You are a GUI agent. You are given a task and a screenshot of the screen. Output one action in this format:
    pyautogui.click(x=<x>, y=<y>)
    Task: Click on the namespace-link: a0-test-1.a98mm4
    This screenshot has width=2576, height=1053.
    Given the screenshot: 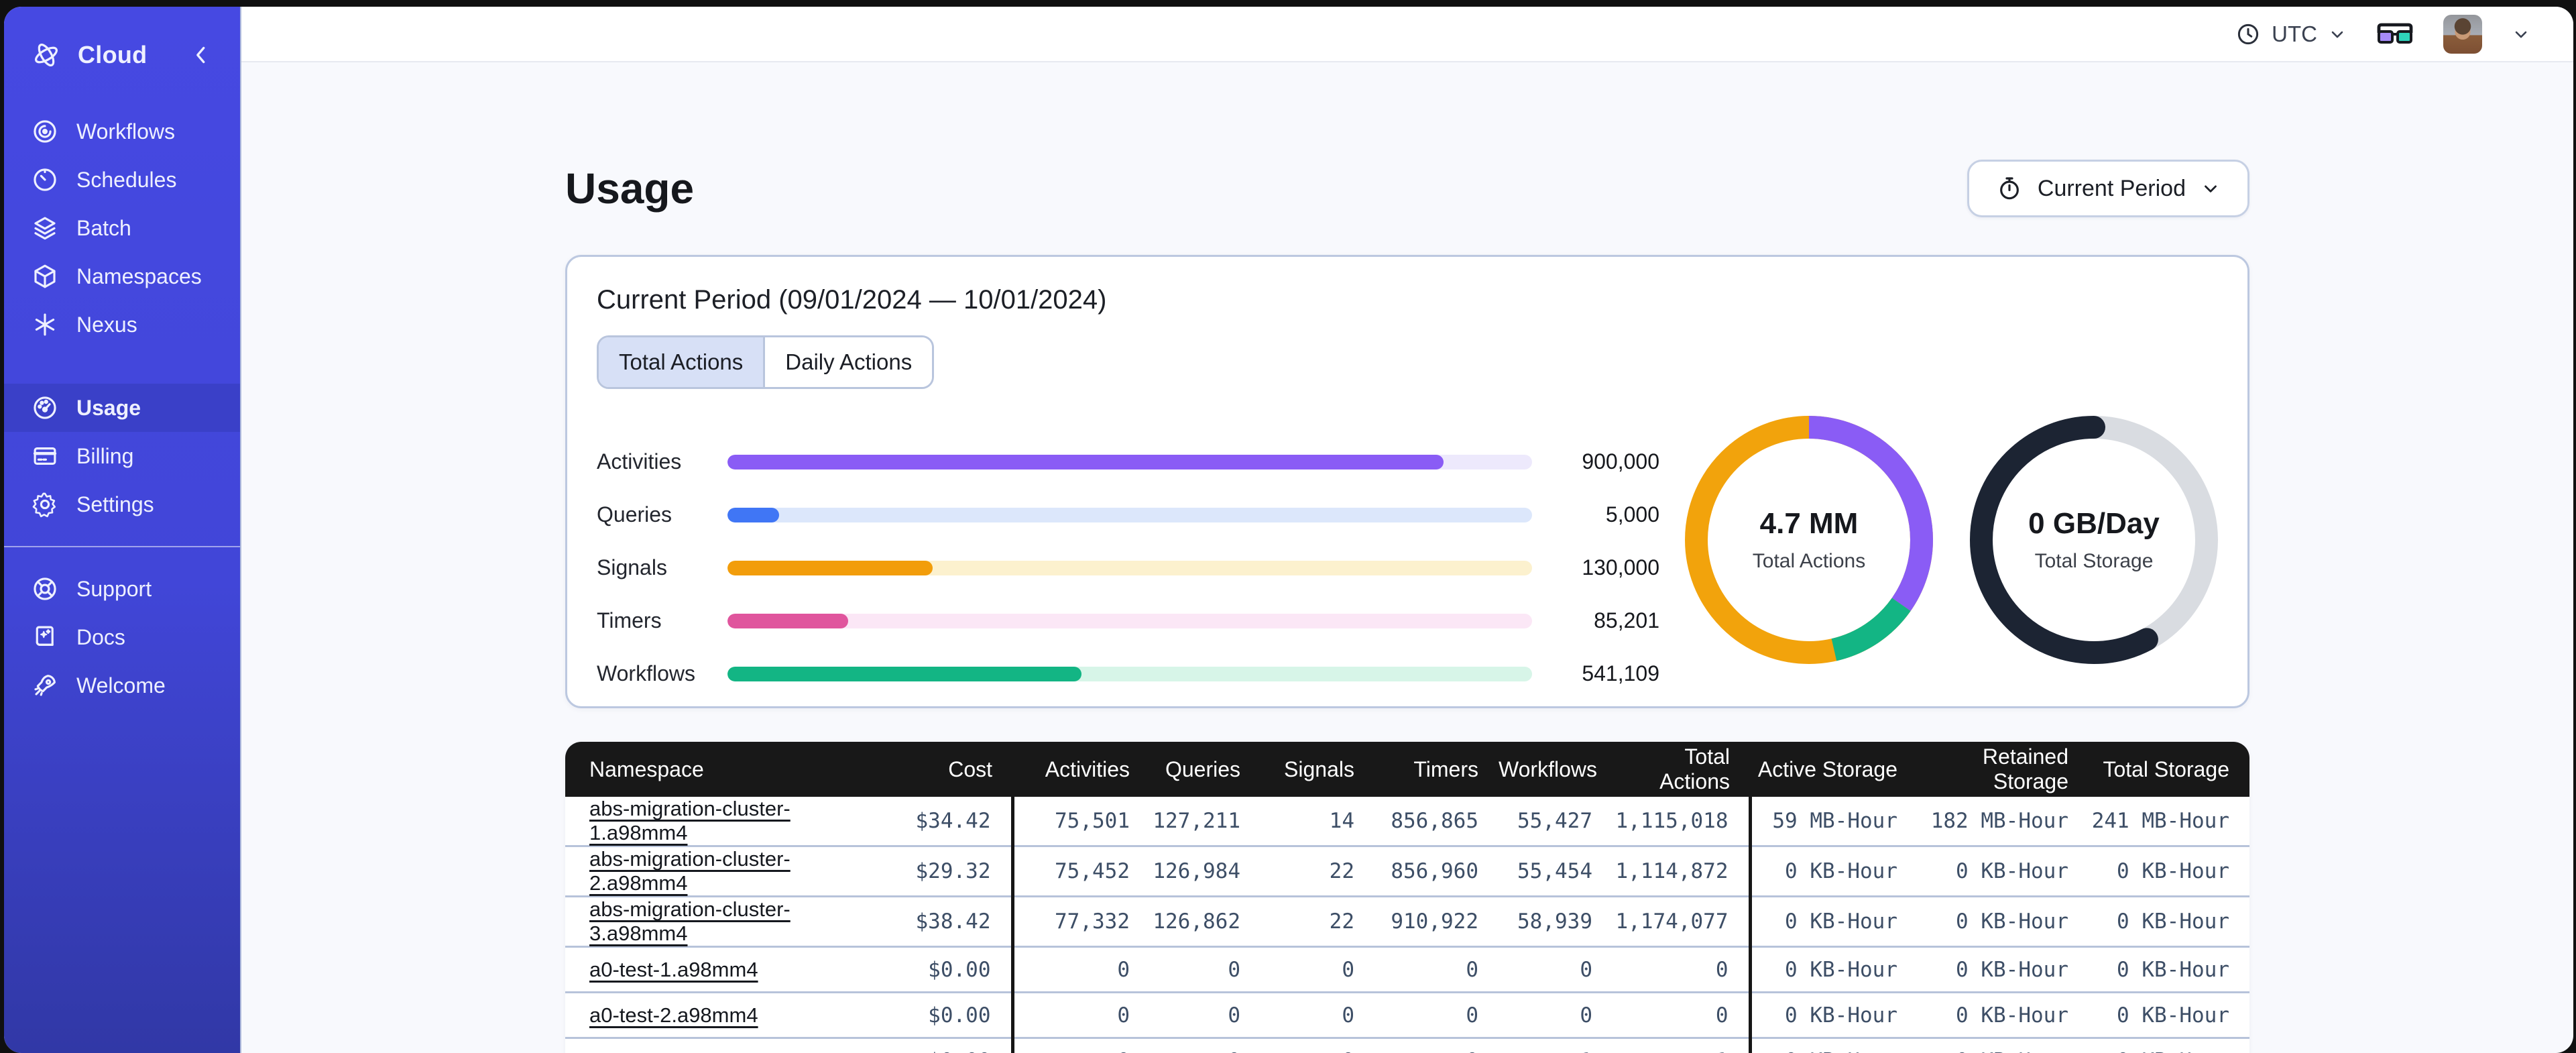 What is the action you would take?
    pyautogui.click(x=673, y=969)
    